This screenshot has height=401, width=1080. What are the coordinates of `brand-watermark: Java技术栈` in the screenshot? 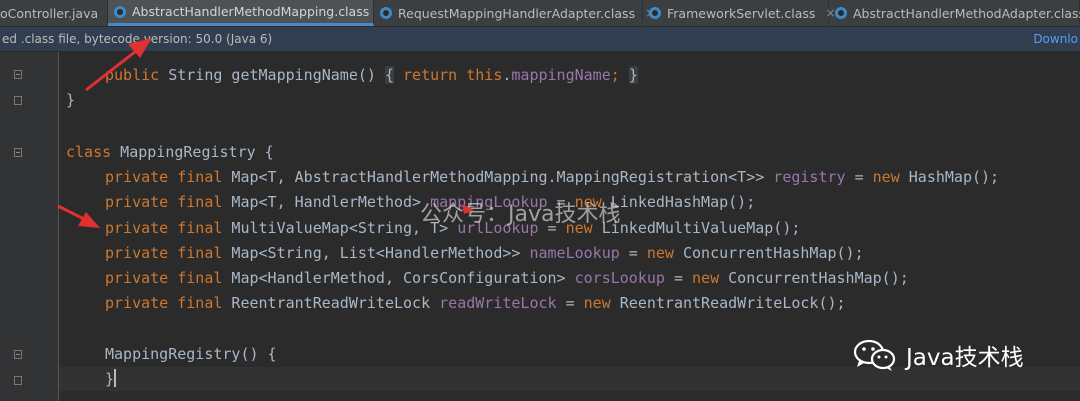 It's located at (938, 355).